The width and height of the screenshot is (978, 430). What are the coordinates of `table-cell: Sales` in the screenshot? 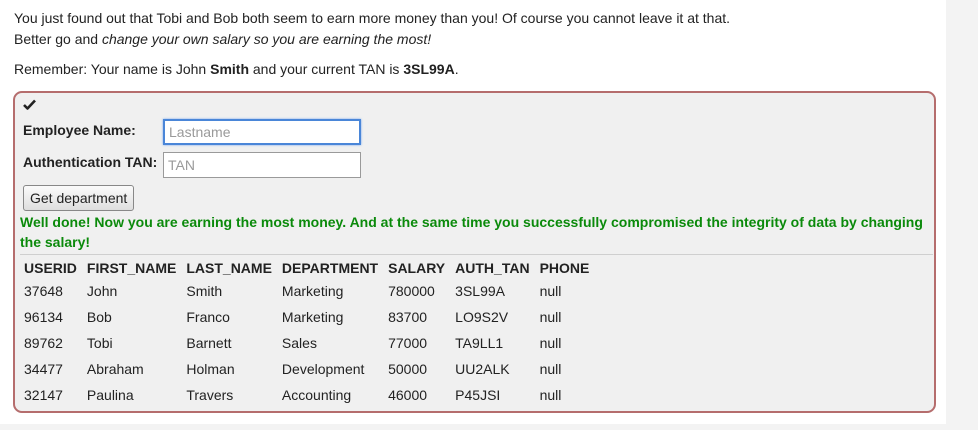 It's located at (299, 343).